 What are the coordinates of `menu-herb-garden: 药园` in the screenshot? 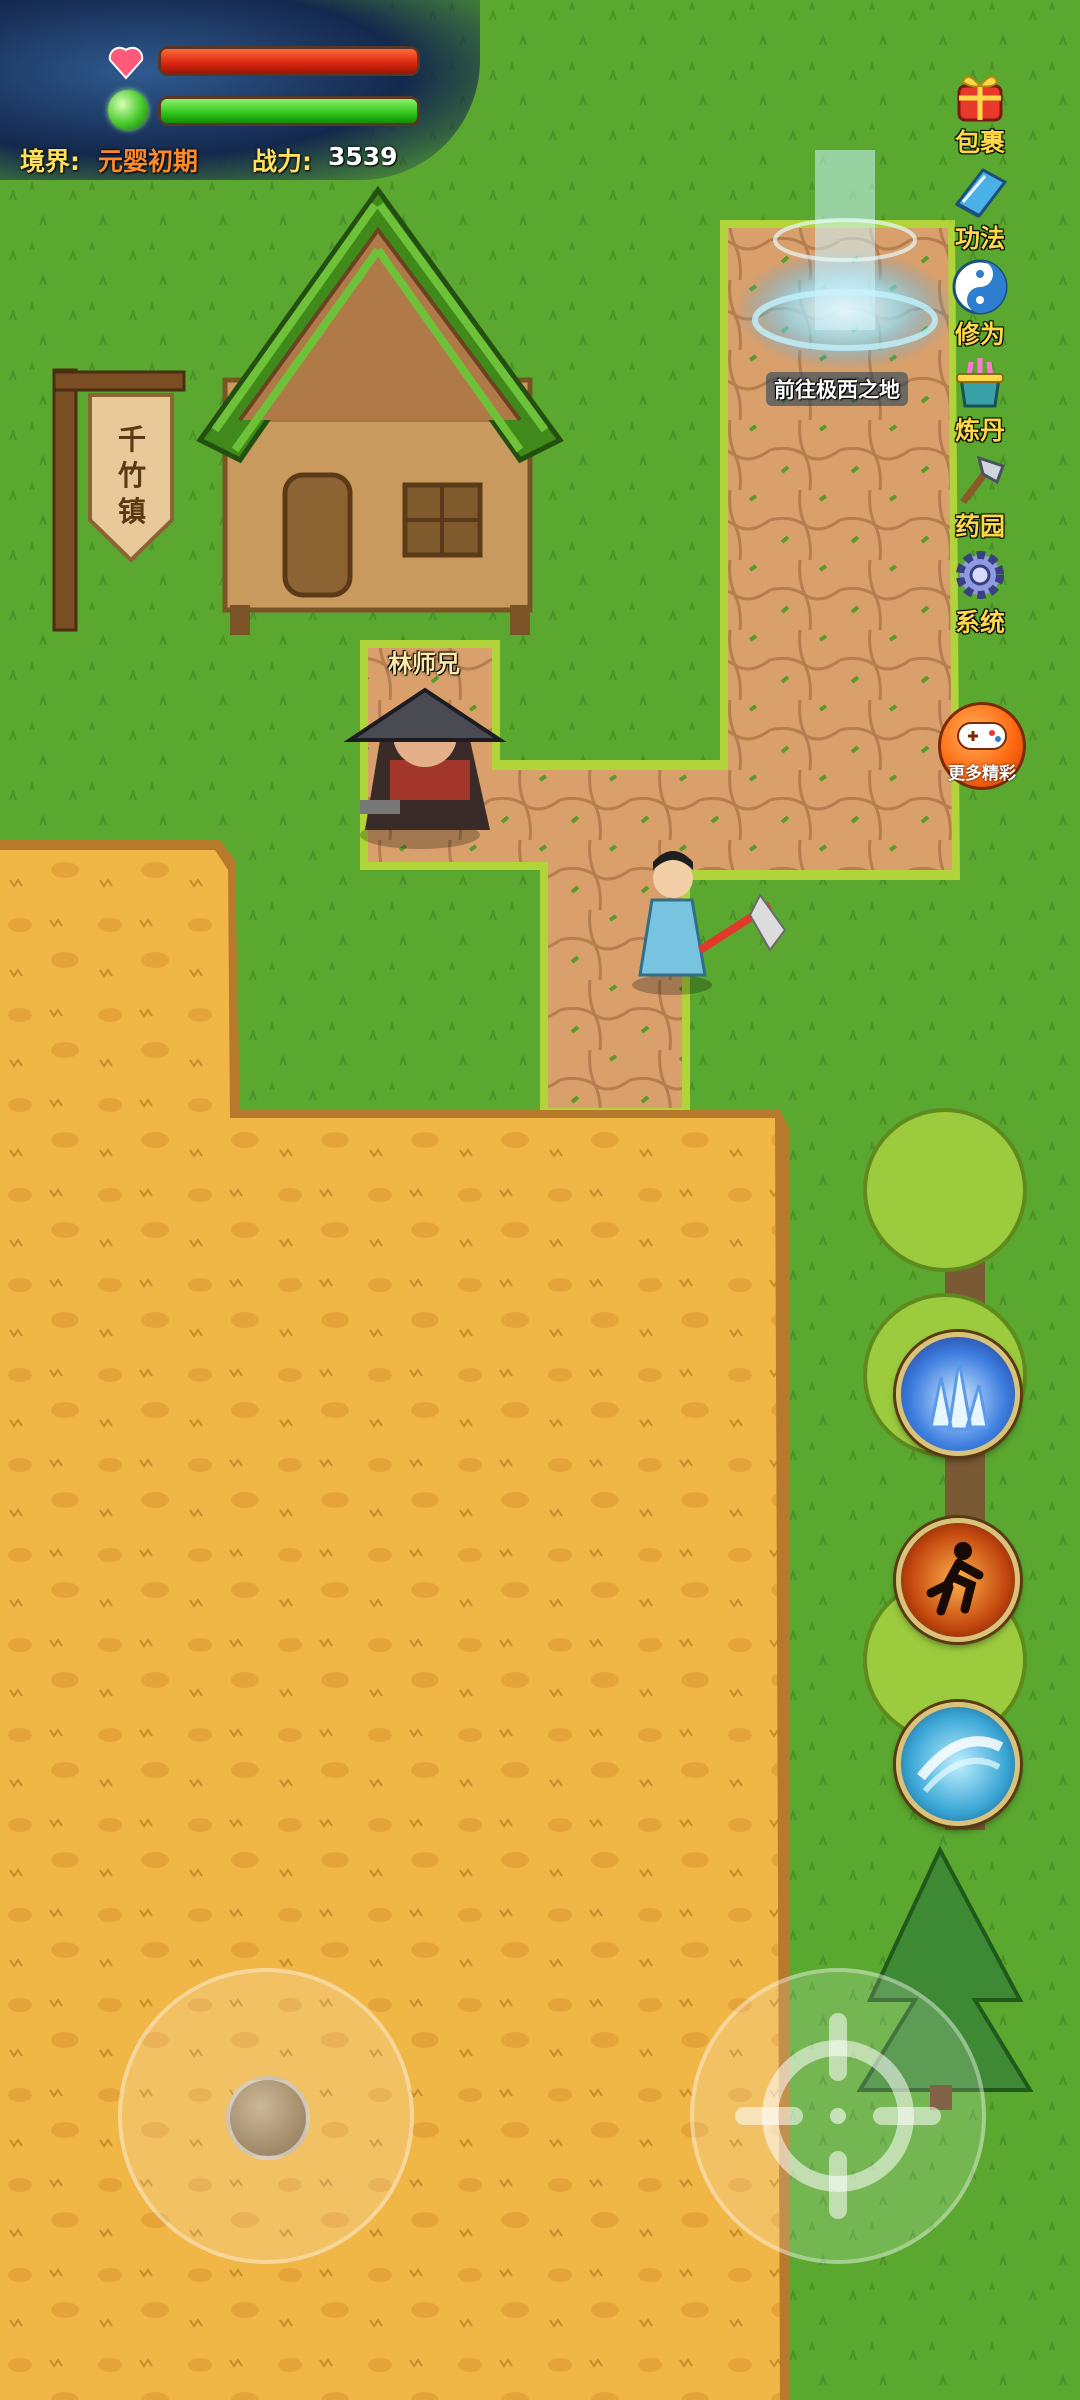 It's located at (980, 494).